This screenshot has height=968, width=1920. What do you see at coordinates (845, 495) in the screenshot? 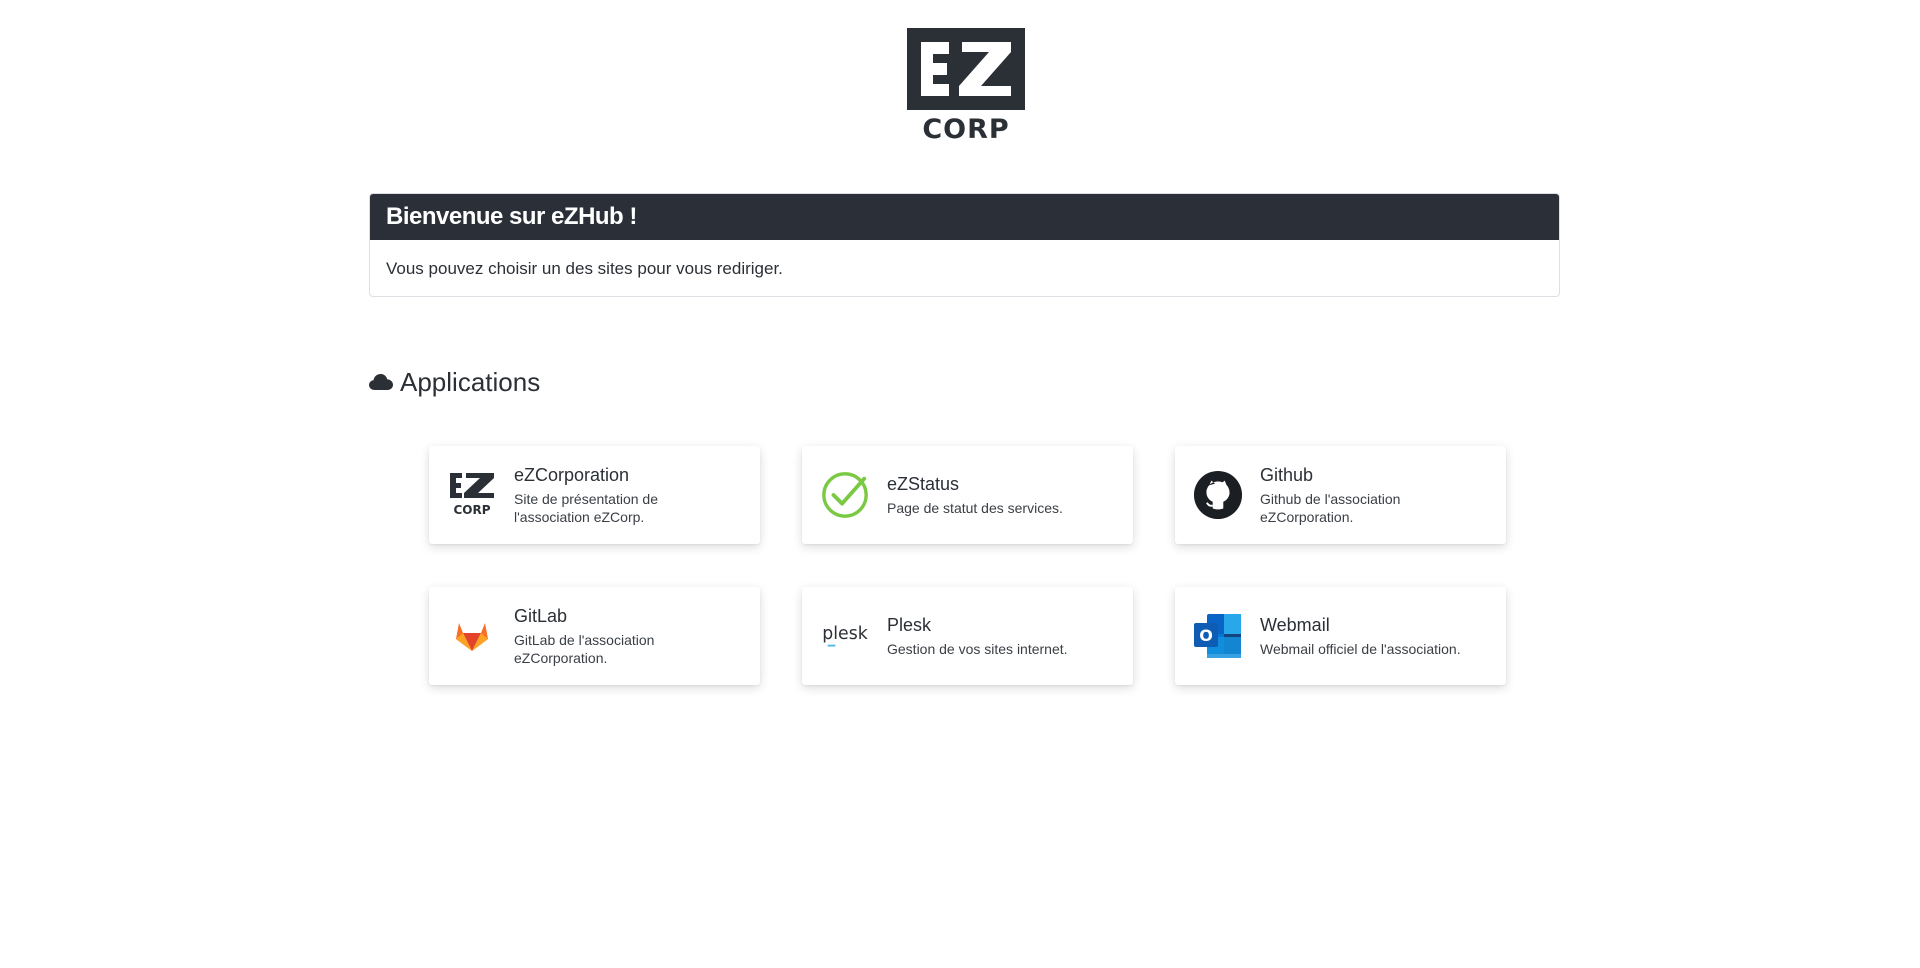
I see `check-circle-icon` at bounding box center [845, 495].